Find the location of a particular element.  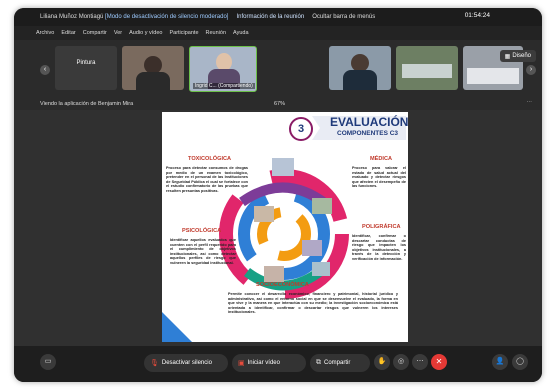

section-title-poligrafica: POLIGRÁFICA is located at coordinates (381, 227).